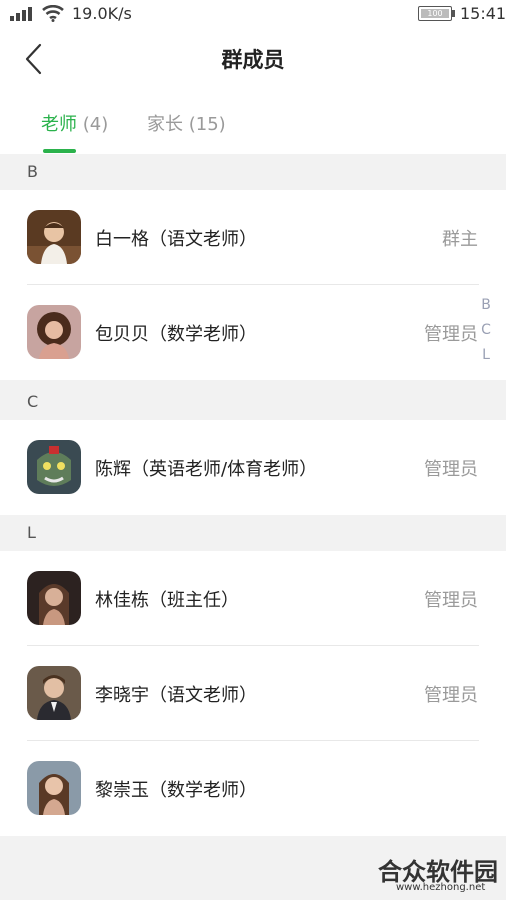  Describe the element at coordinates (165, 124) in the screenshot. I see `tab-parents-label: 家长` at that location.